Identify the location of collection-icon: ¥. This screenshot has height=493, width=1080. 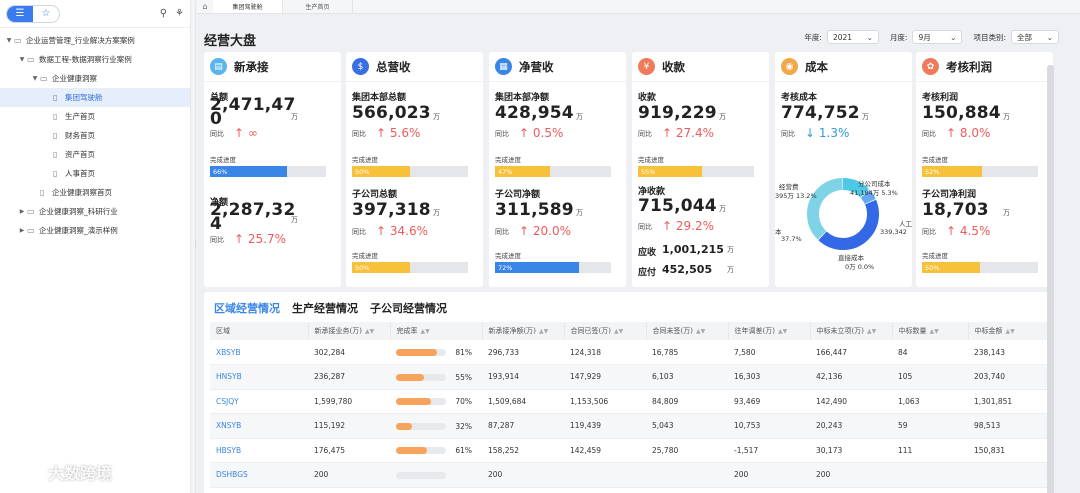
(646, 66).